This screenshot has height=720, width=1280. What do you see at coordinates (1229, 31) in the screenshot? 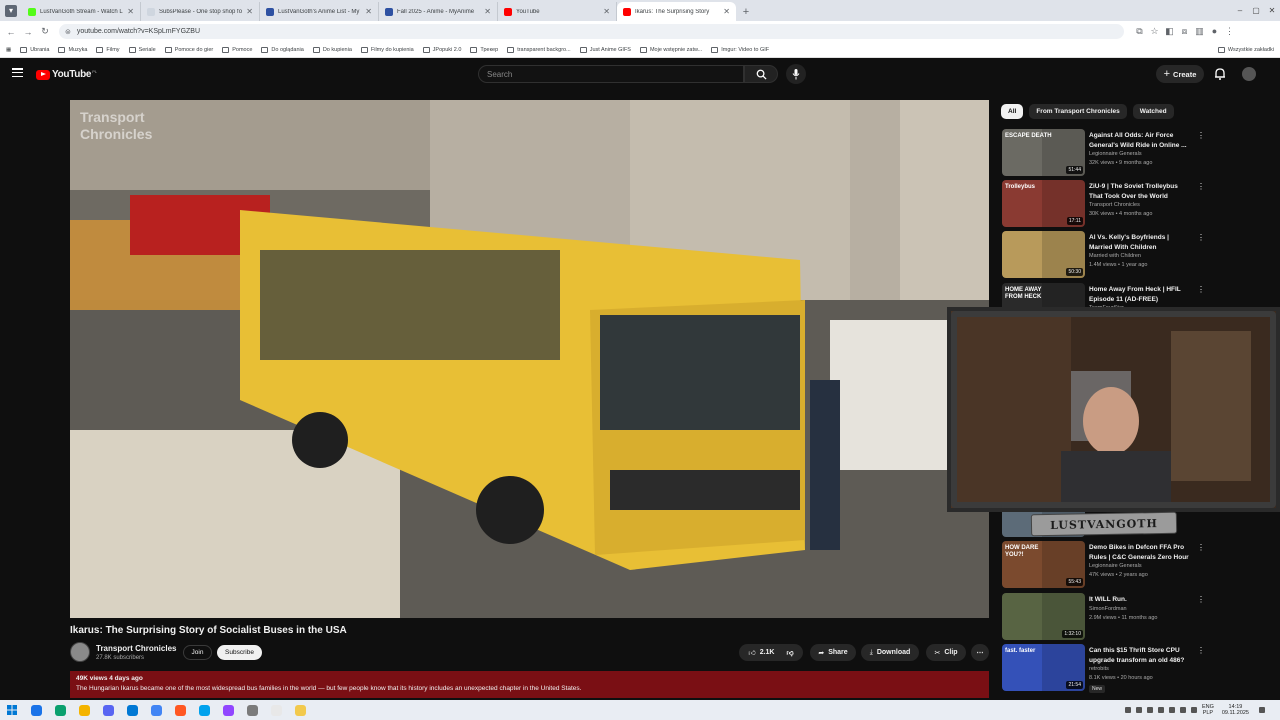
I see `menu-icon: ⋮` at bounding box center [1229, 31].